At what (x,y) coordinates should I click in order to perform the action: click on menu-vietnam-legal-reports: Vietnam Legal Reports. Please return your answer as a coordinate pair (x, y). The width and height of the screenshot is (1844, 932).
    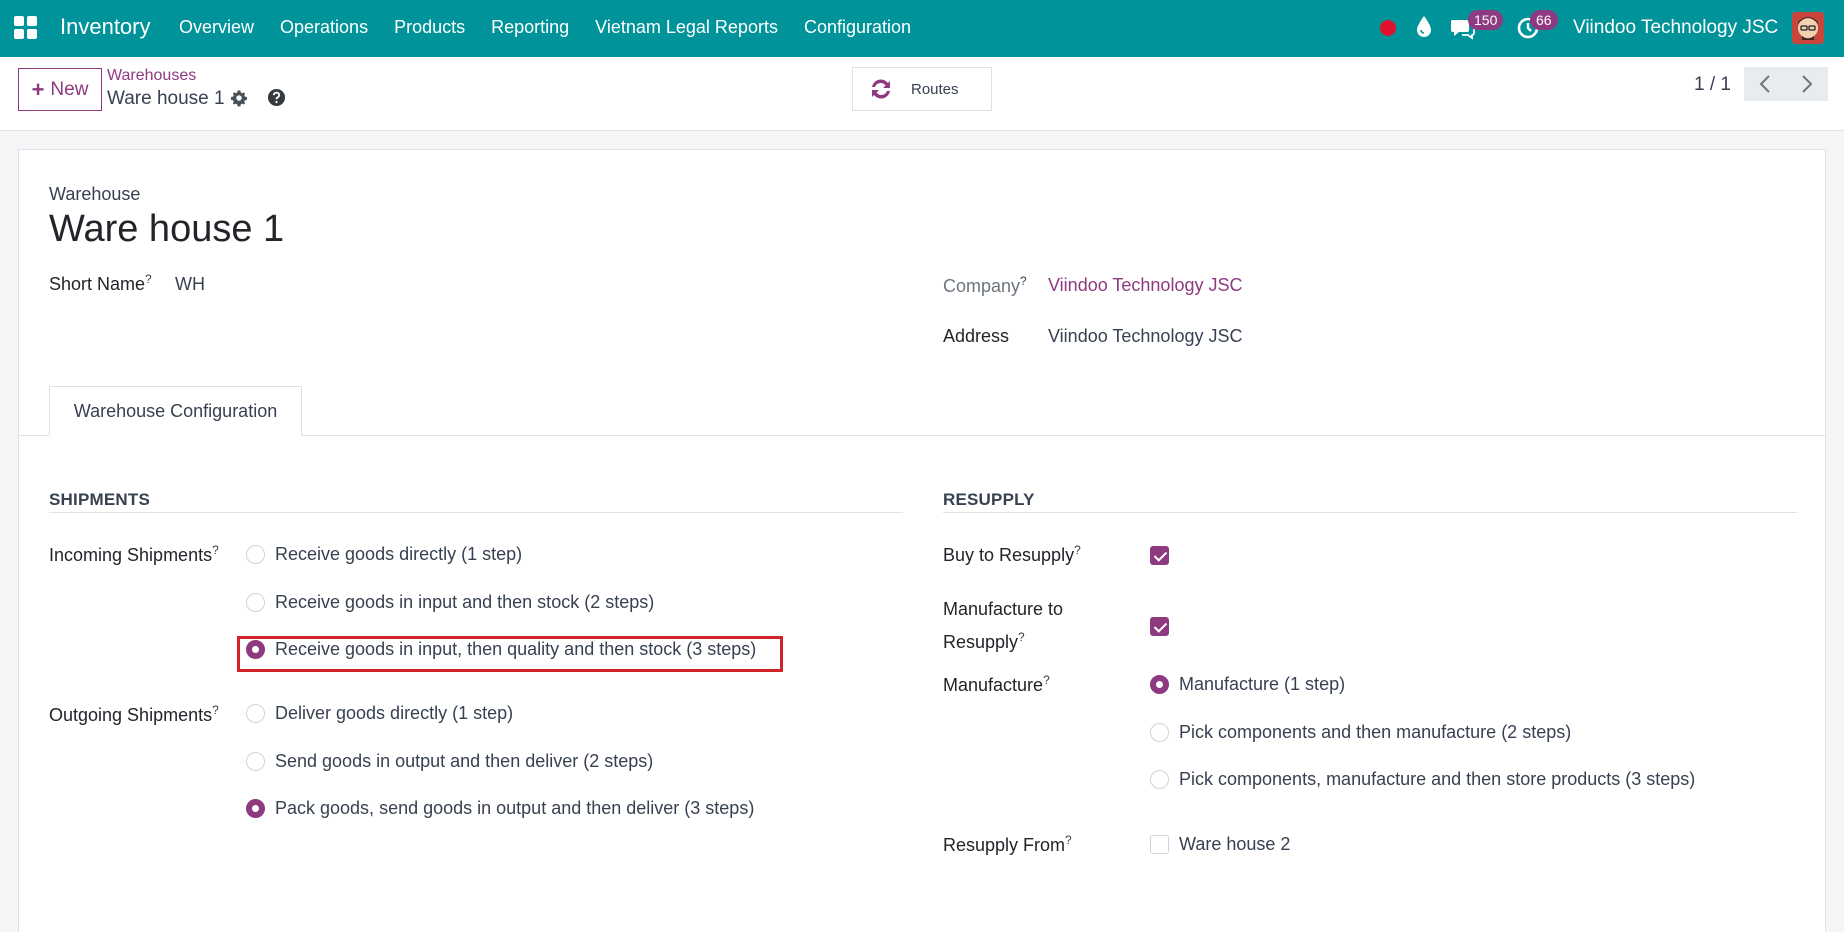
    Looking at the image, I should click on (686, 27).